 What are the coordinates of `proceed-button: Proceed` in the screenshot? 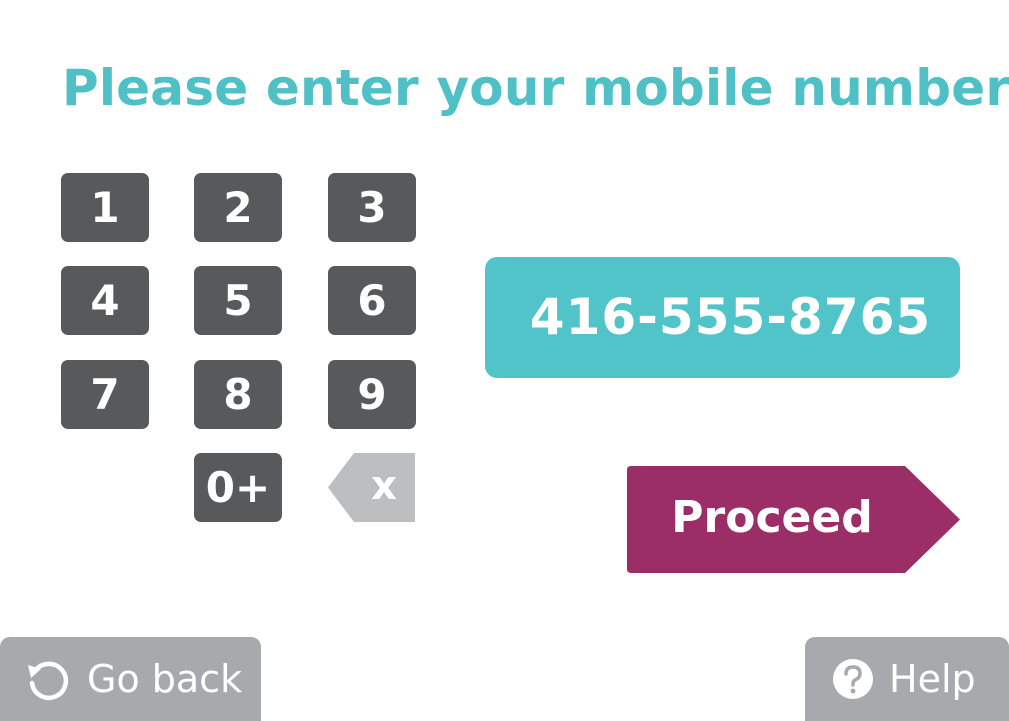 It's located at (793, 519).